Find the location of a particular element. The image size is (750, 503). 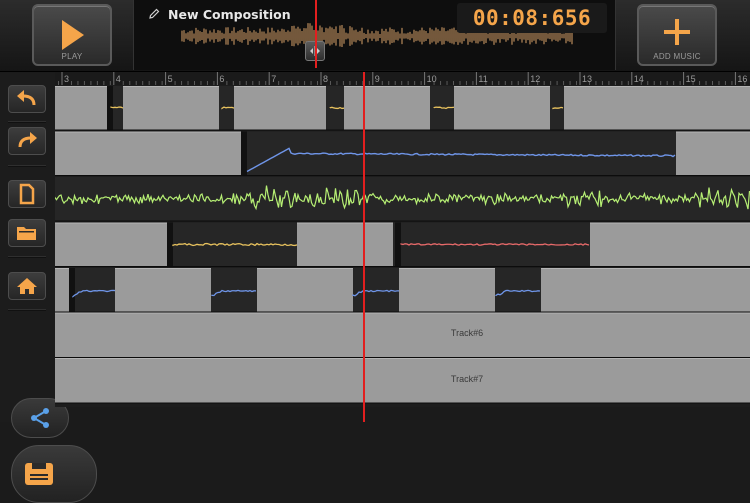

ruler-label: 6 is located at coordinates (221, 79).